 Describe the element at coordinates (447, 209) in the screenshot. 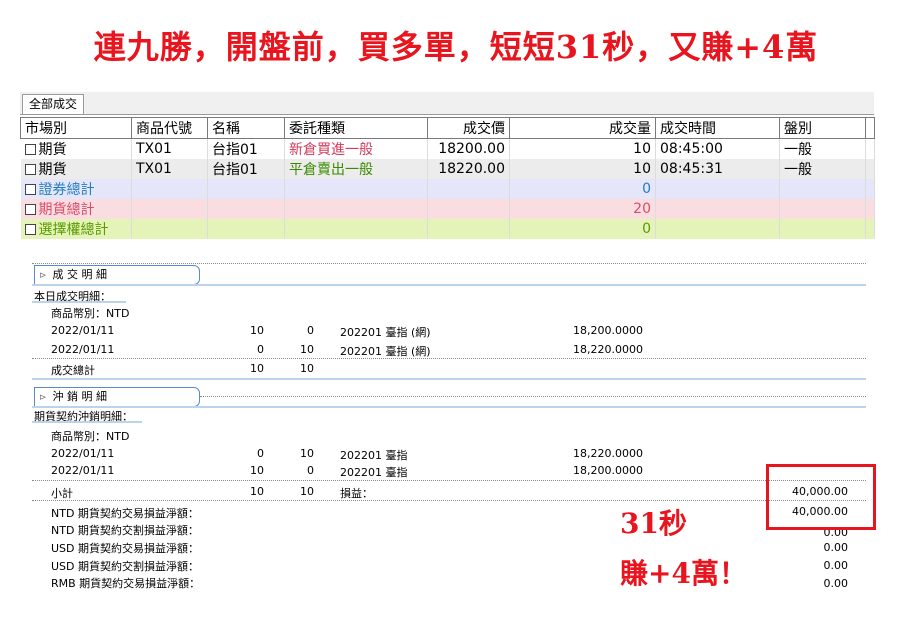

I see `futures-total-row: 期貨總計 20` at that location.